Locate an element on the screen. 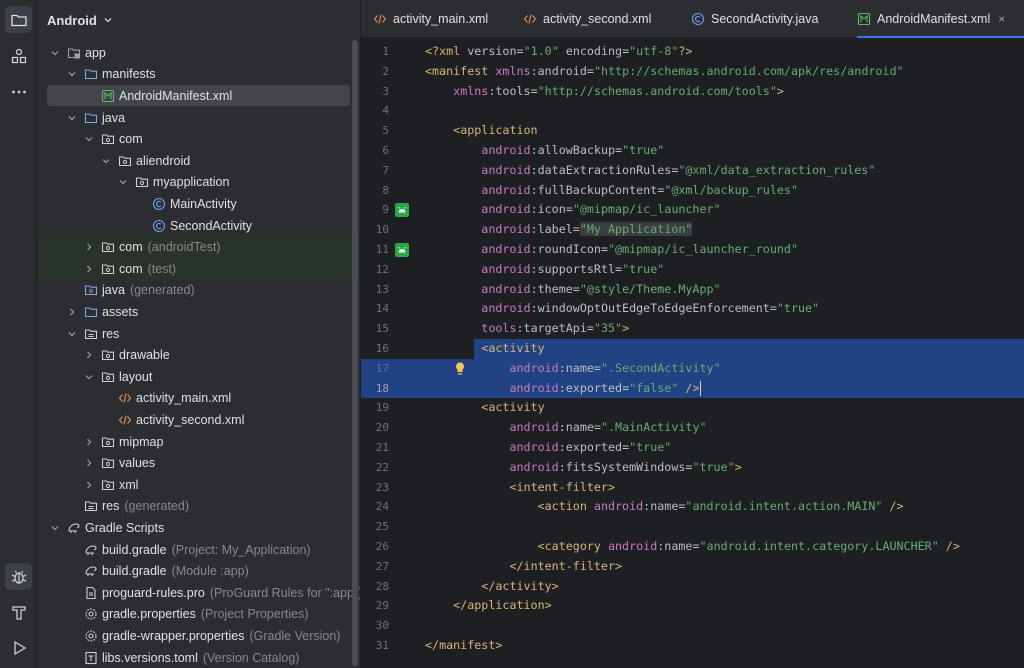 This screenshot has height=668, width=1024. tree-item: build.gradle (Module :app) is located at coordinates (198, 571).